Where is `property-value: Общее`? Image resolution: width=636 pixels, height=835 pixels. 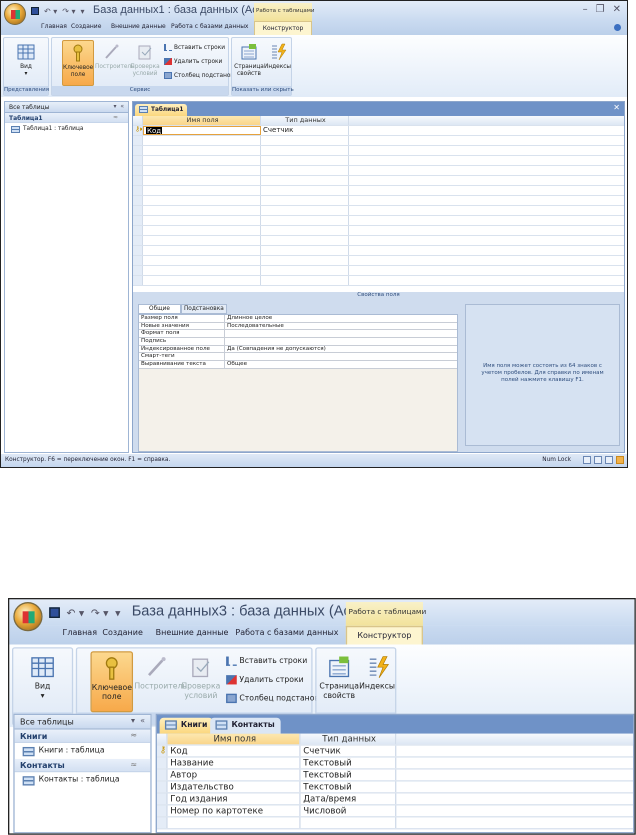
property-value: Общее is located at coordinates (235, 364).